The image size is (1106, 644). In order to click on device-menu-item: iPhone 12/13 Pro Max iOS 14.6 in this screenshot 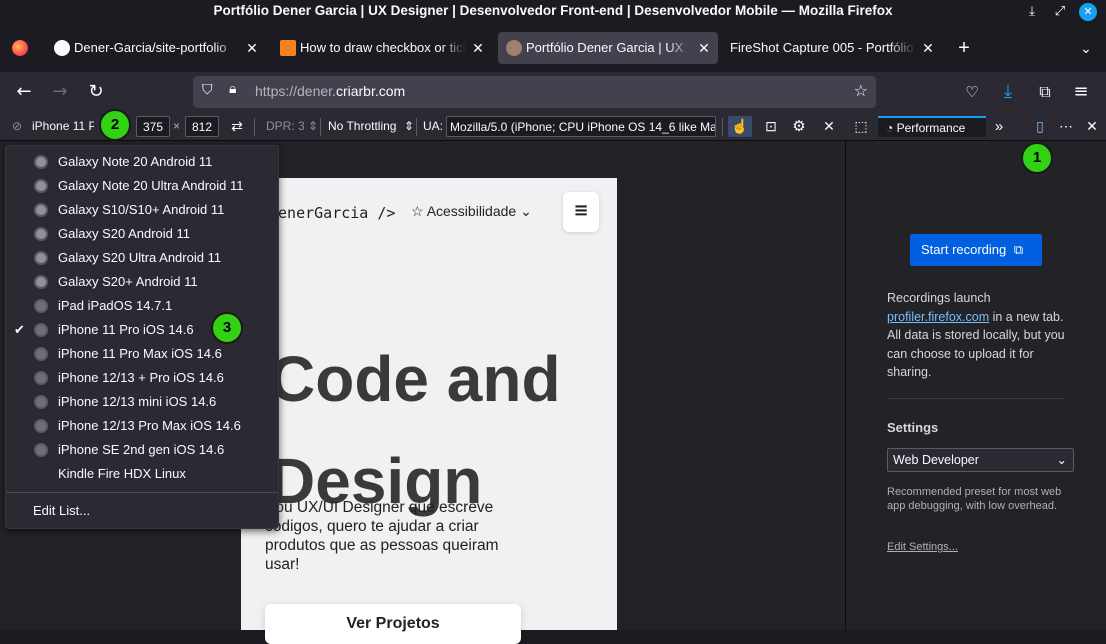, I will do `click(142, 426)`.